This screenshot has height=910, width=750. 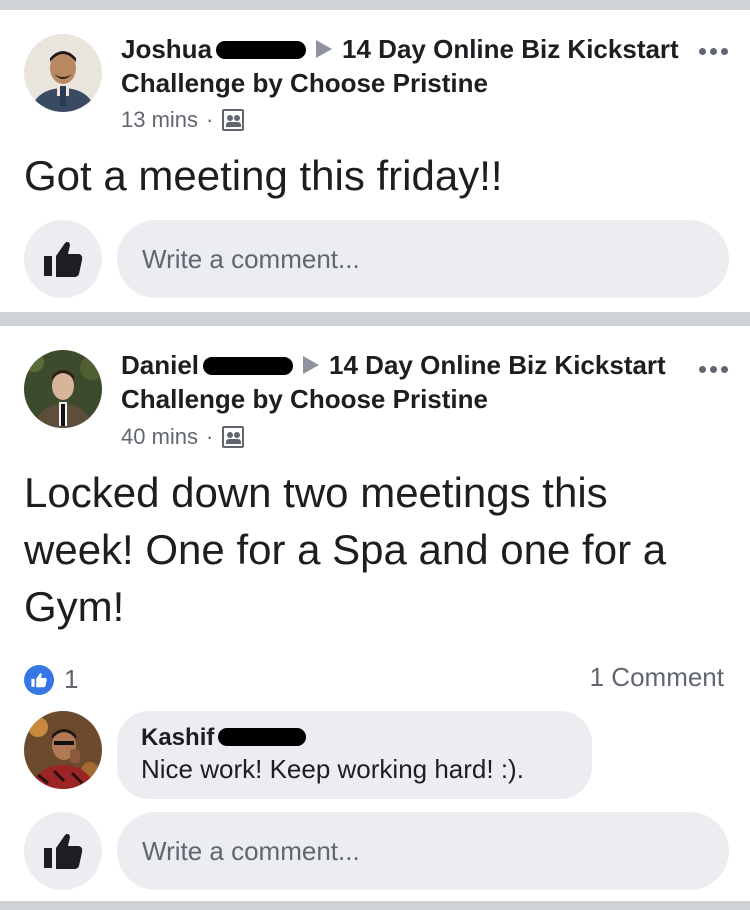 I want to click on timestamp: 40 mins, so click(x=159, y=437).